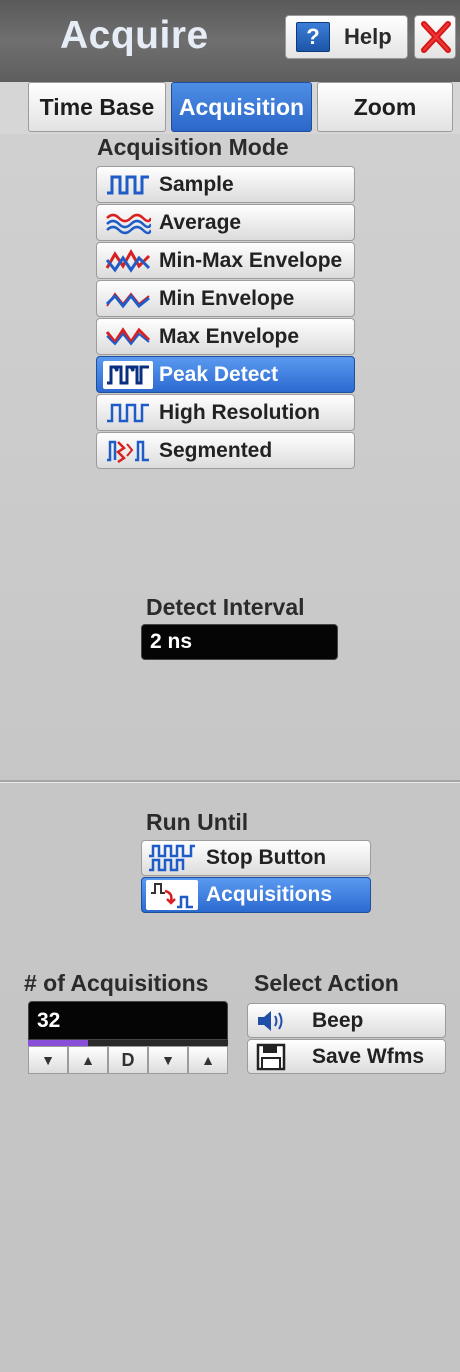  Describe the element at coordinates (266, 857) in the screenshot. I see `run-option-label: Stop Button` at that location.